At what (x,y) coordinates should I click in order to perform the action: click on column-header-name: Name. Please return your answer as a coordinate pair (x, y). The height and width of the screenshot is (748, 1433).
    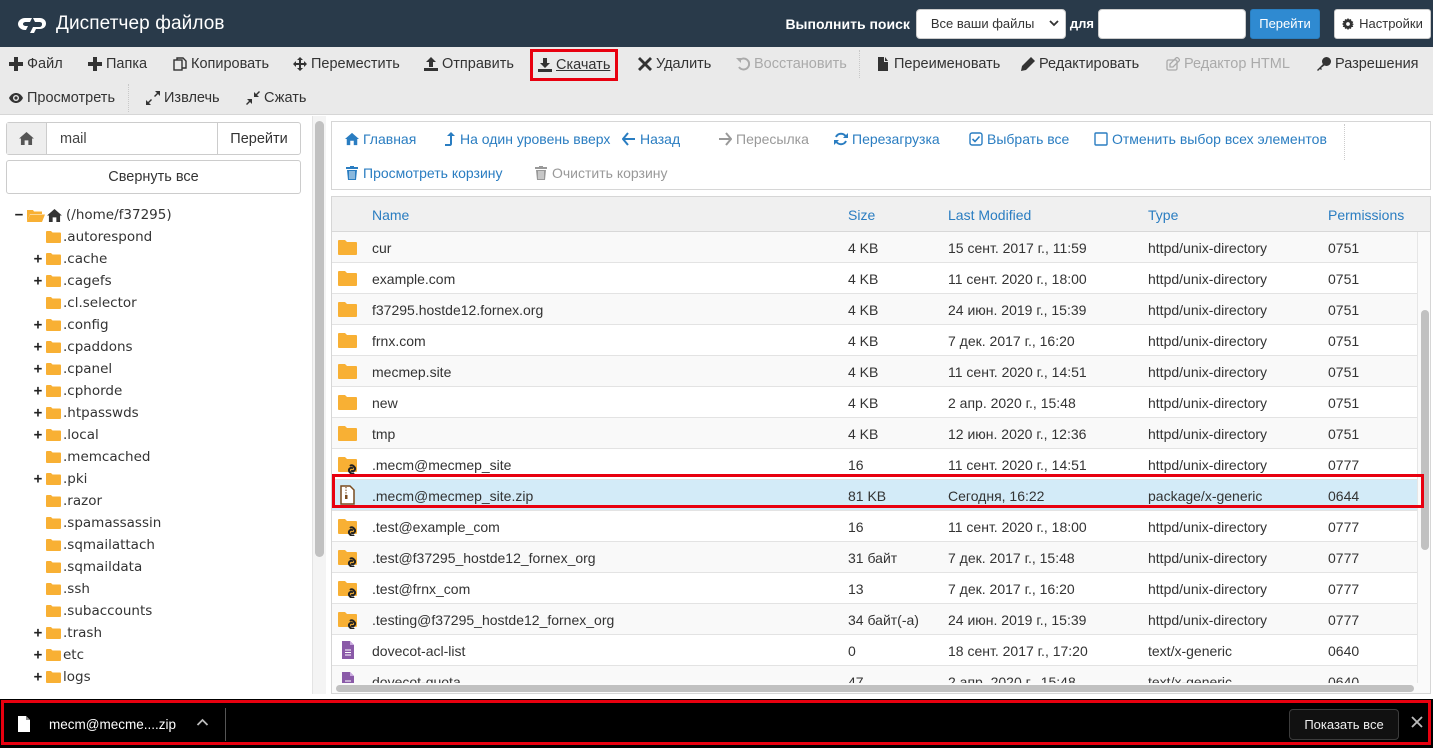
    Looking at the image, I should click on (390, 215).